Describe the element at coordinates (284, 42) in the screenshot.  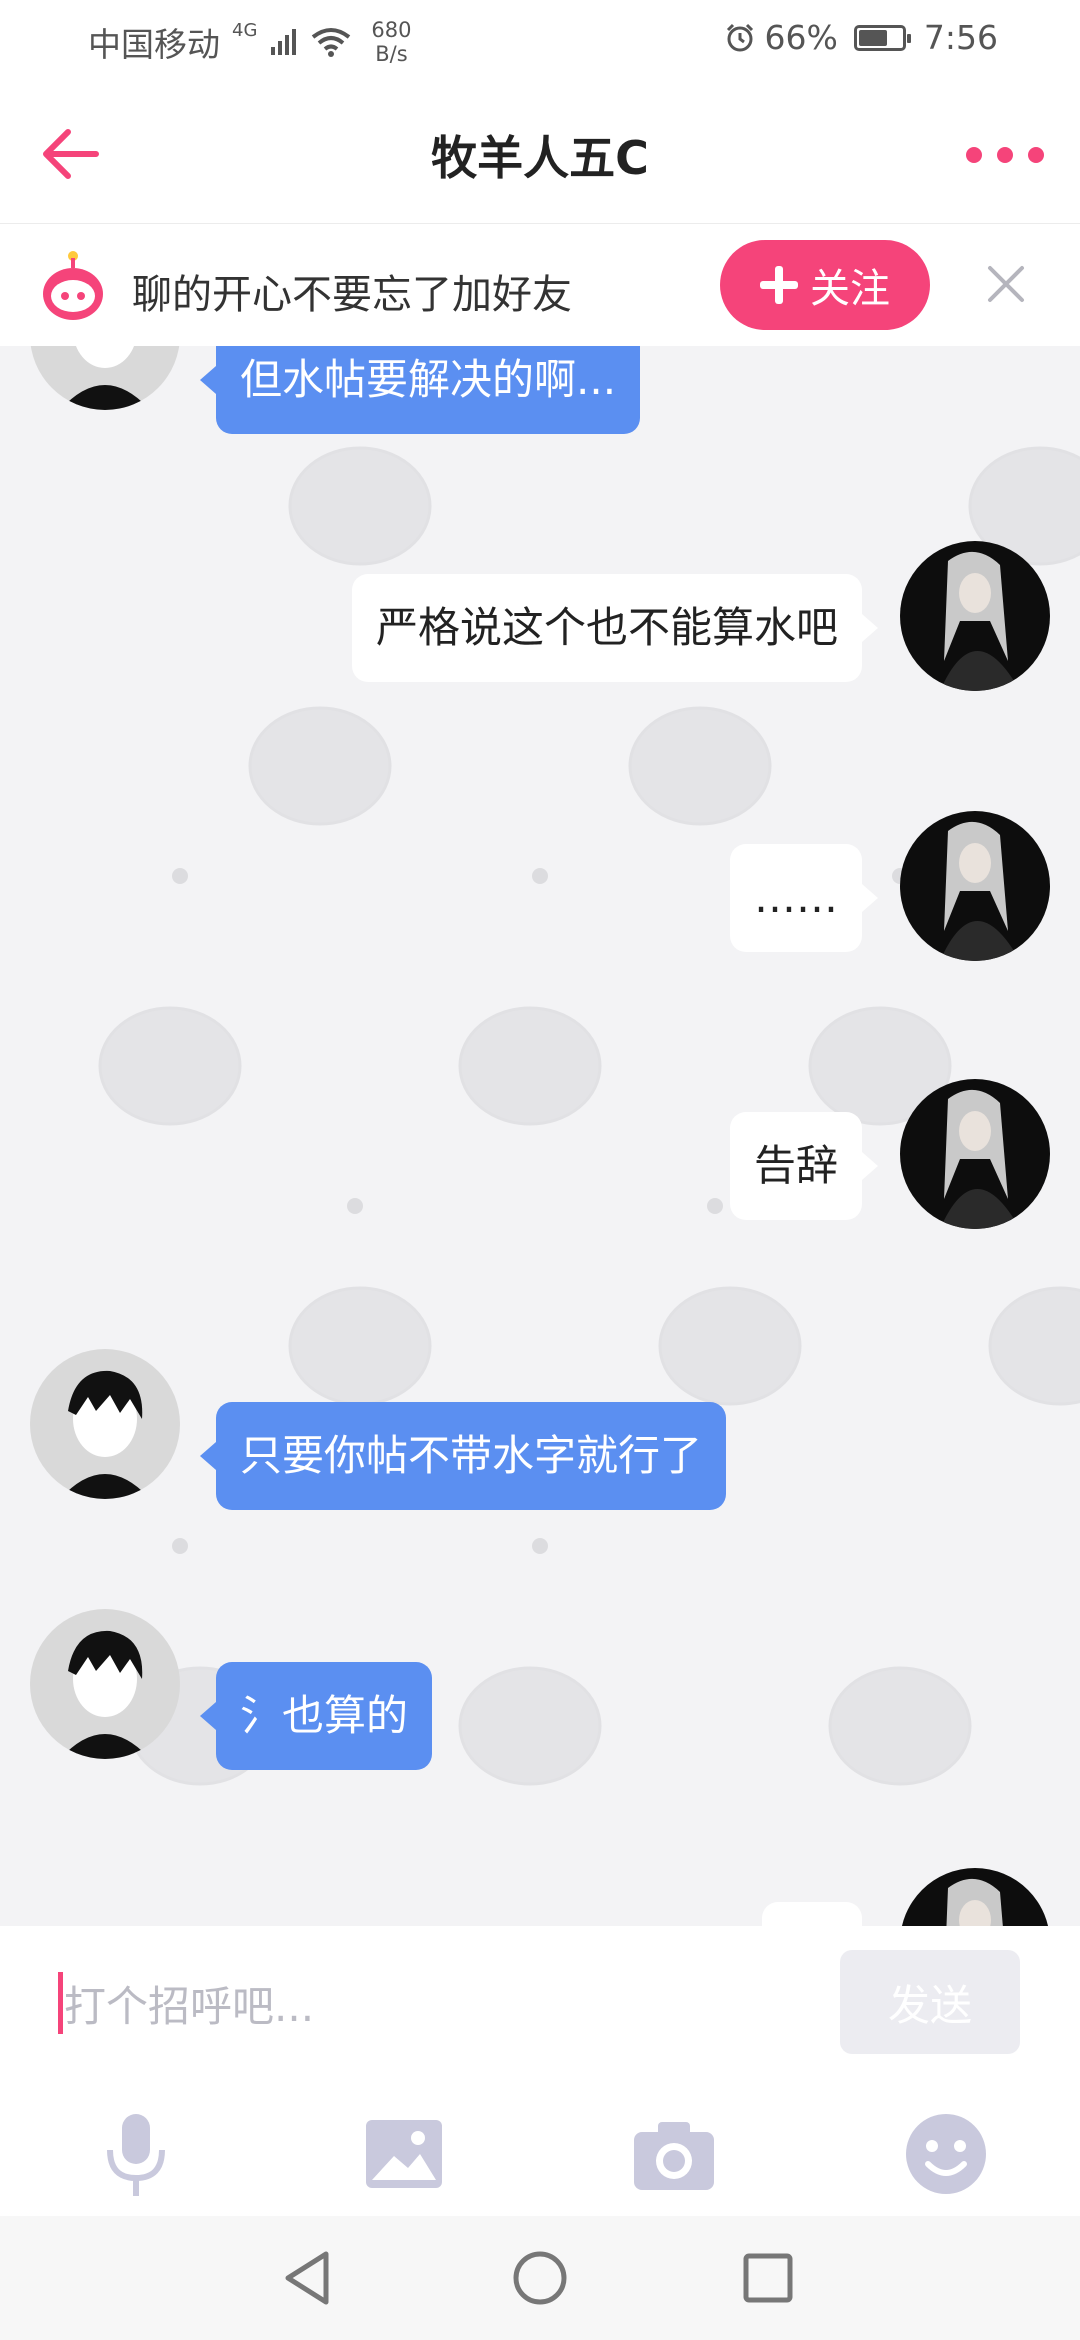
I see `cell-signal-icon` at that location.